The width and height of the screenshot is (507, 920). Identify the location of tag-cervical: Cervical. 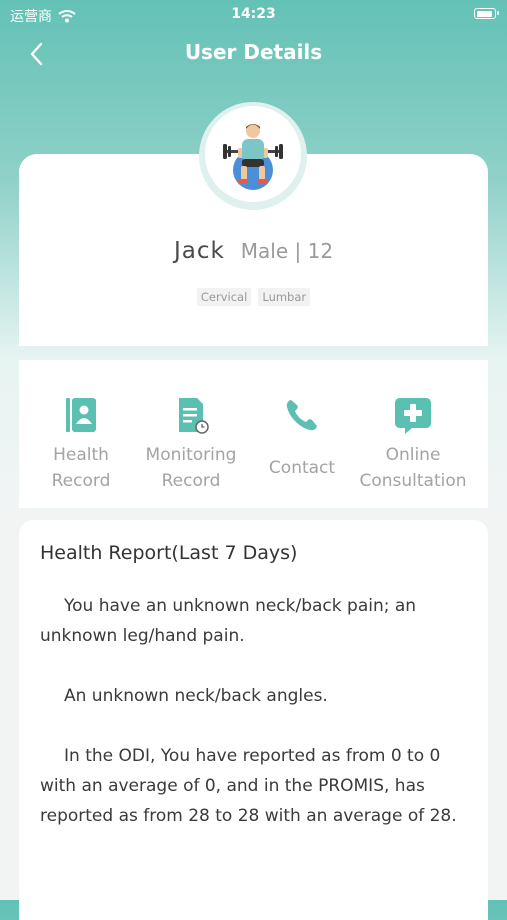
(224, 297).